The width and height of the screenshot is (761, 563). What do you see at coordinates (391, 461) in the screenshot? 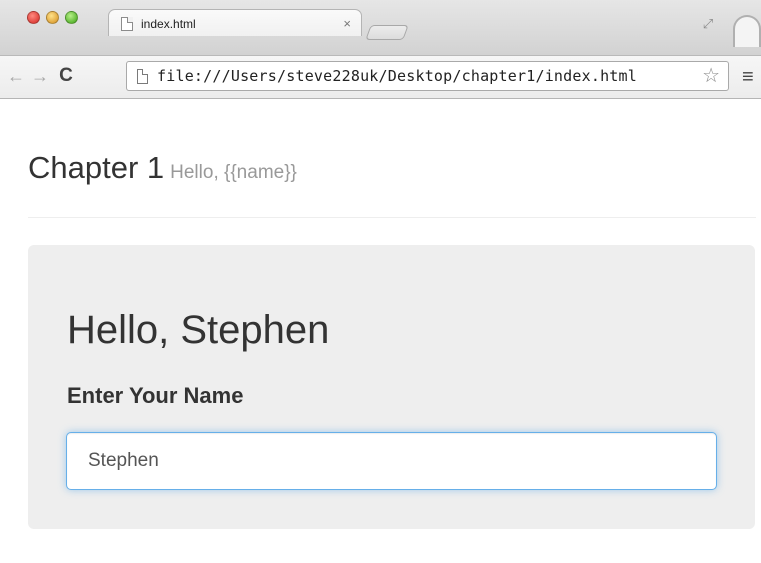
I see `name-input` at bounding box center [391, 461].